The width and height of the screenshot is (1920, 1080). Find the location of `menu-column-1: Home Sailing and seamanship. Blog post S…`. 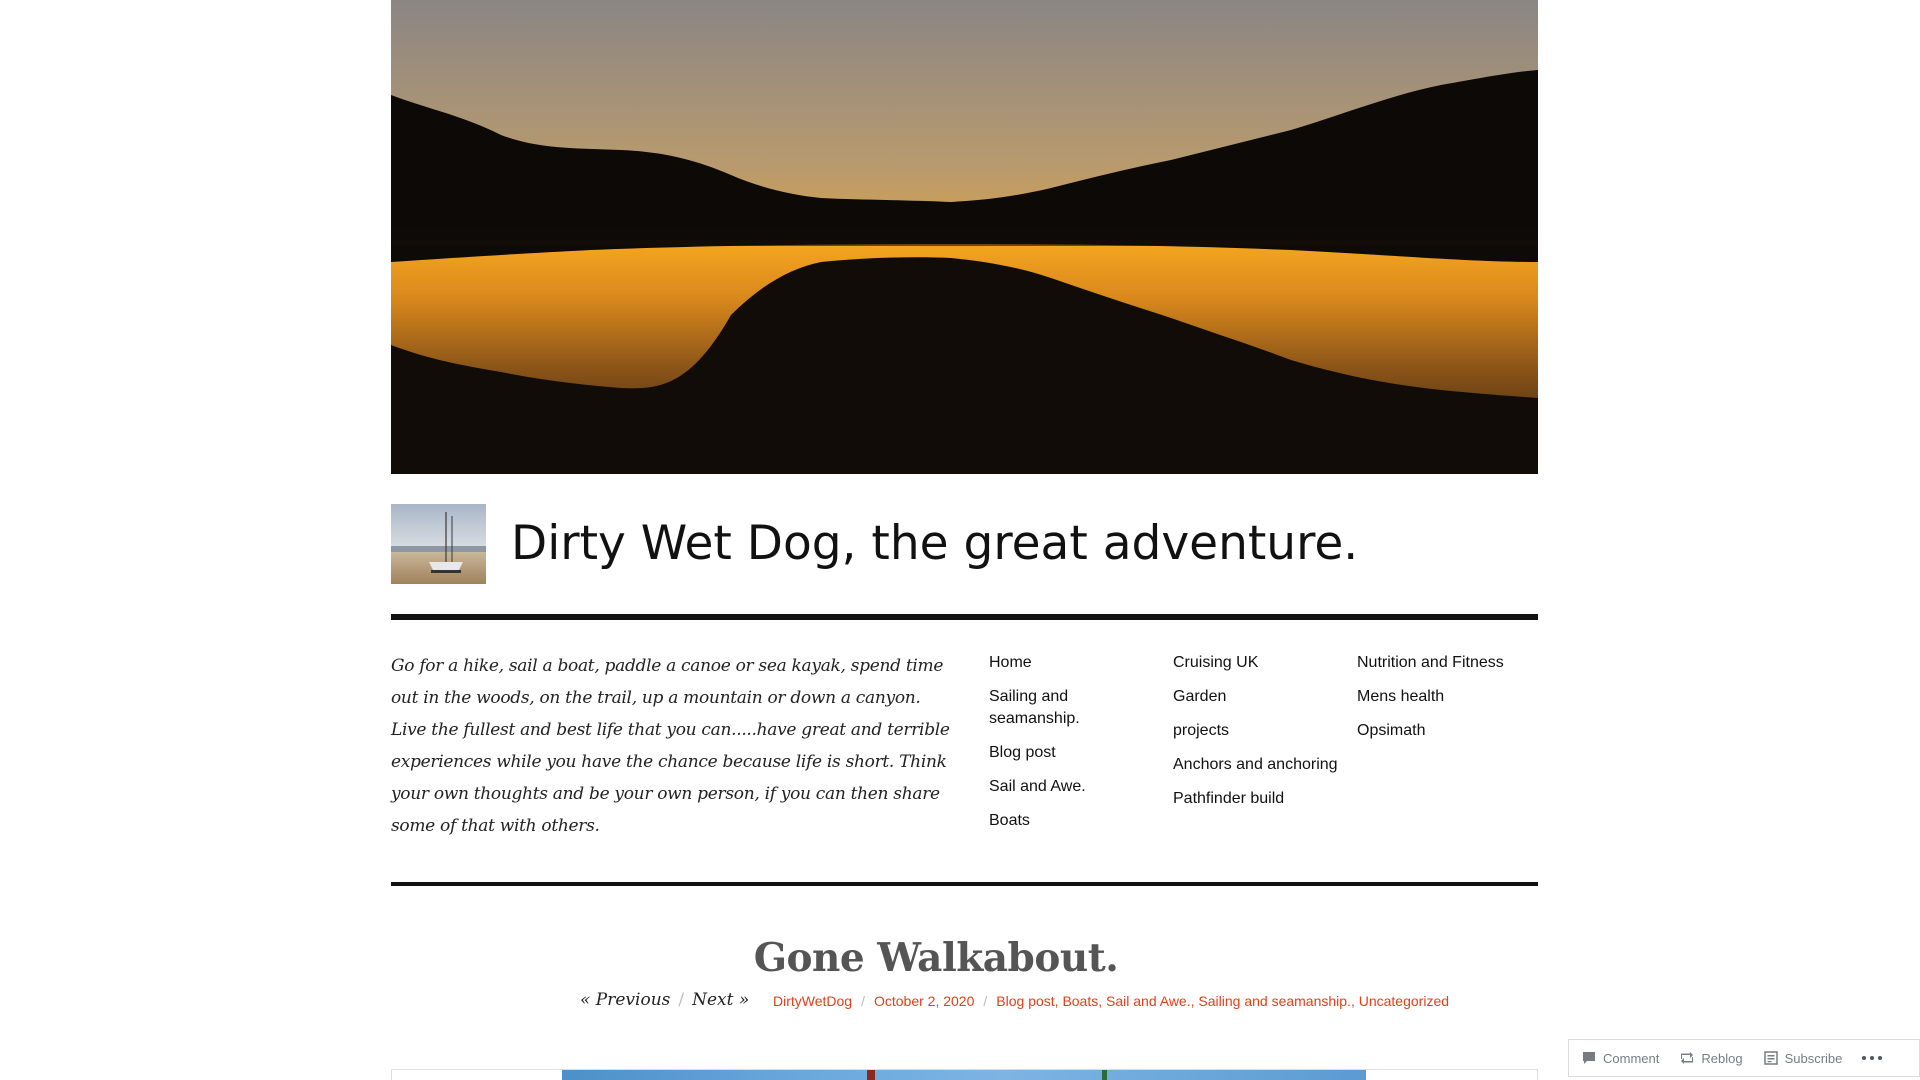

menu-column-1: Home Sailing and seamanship. Blog post S… is located at coordinates (1074, 748).